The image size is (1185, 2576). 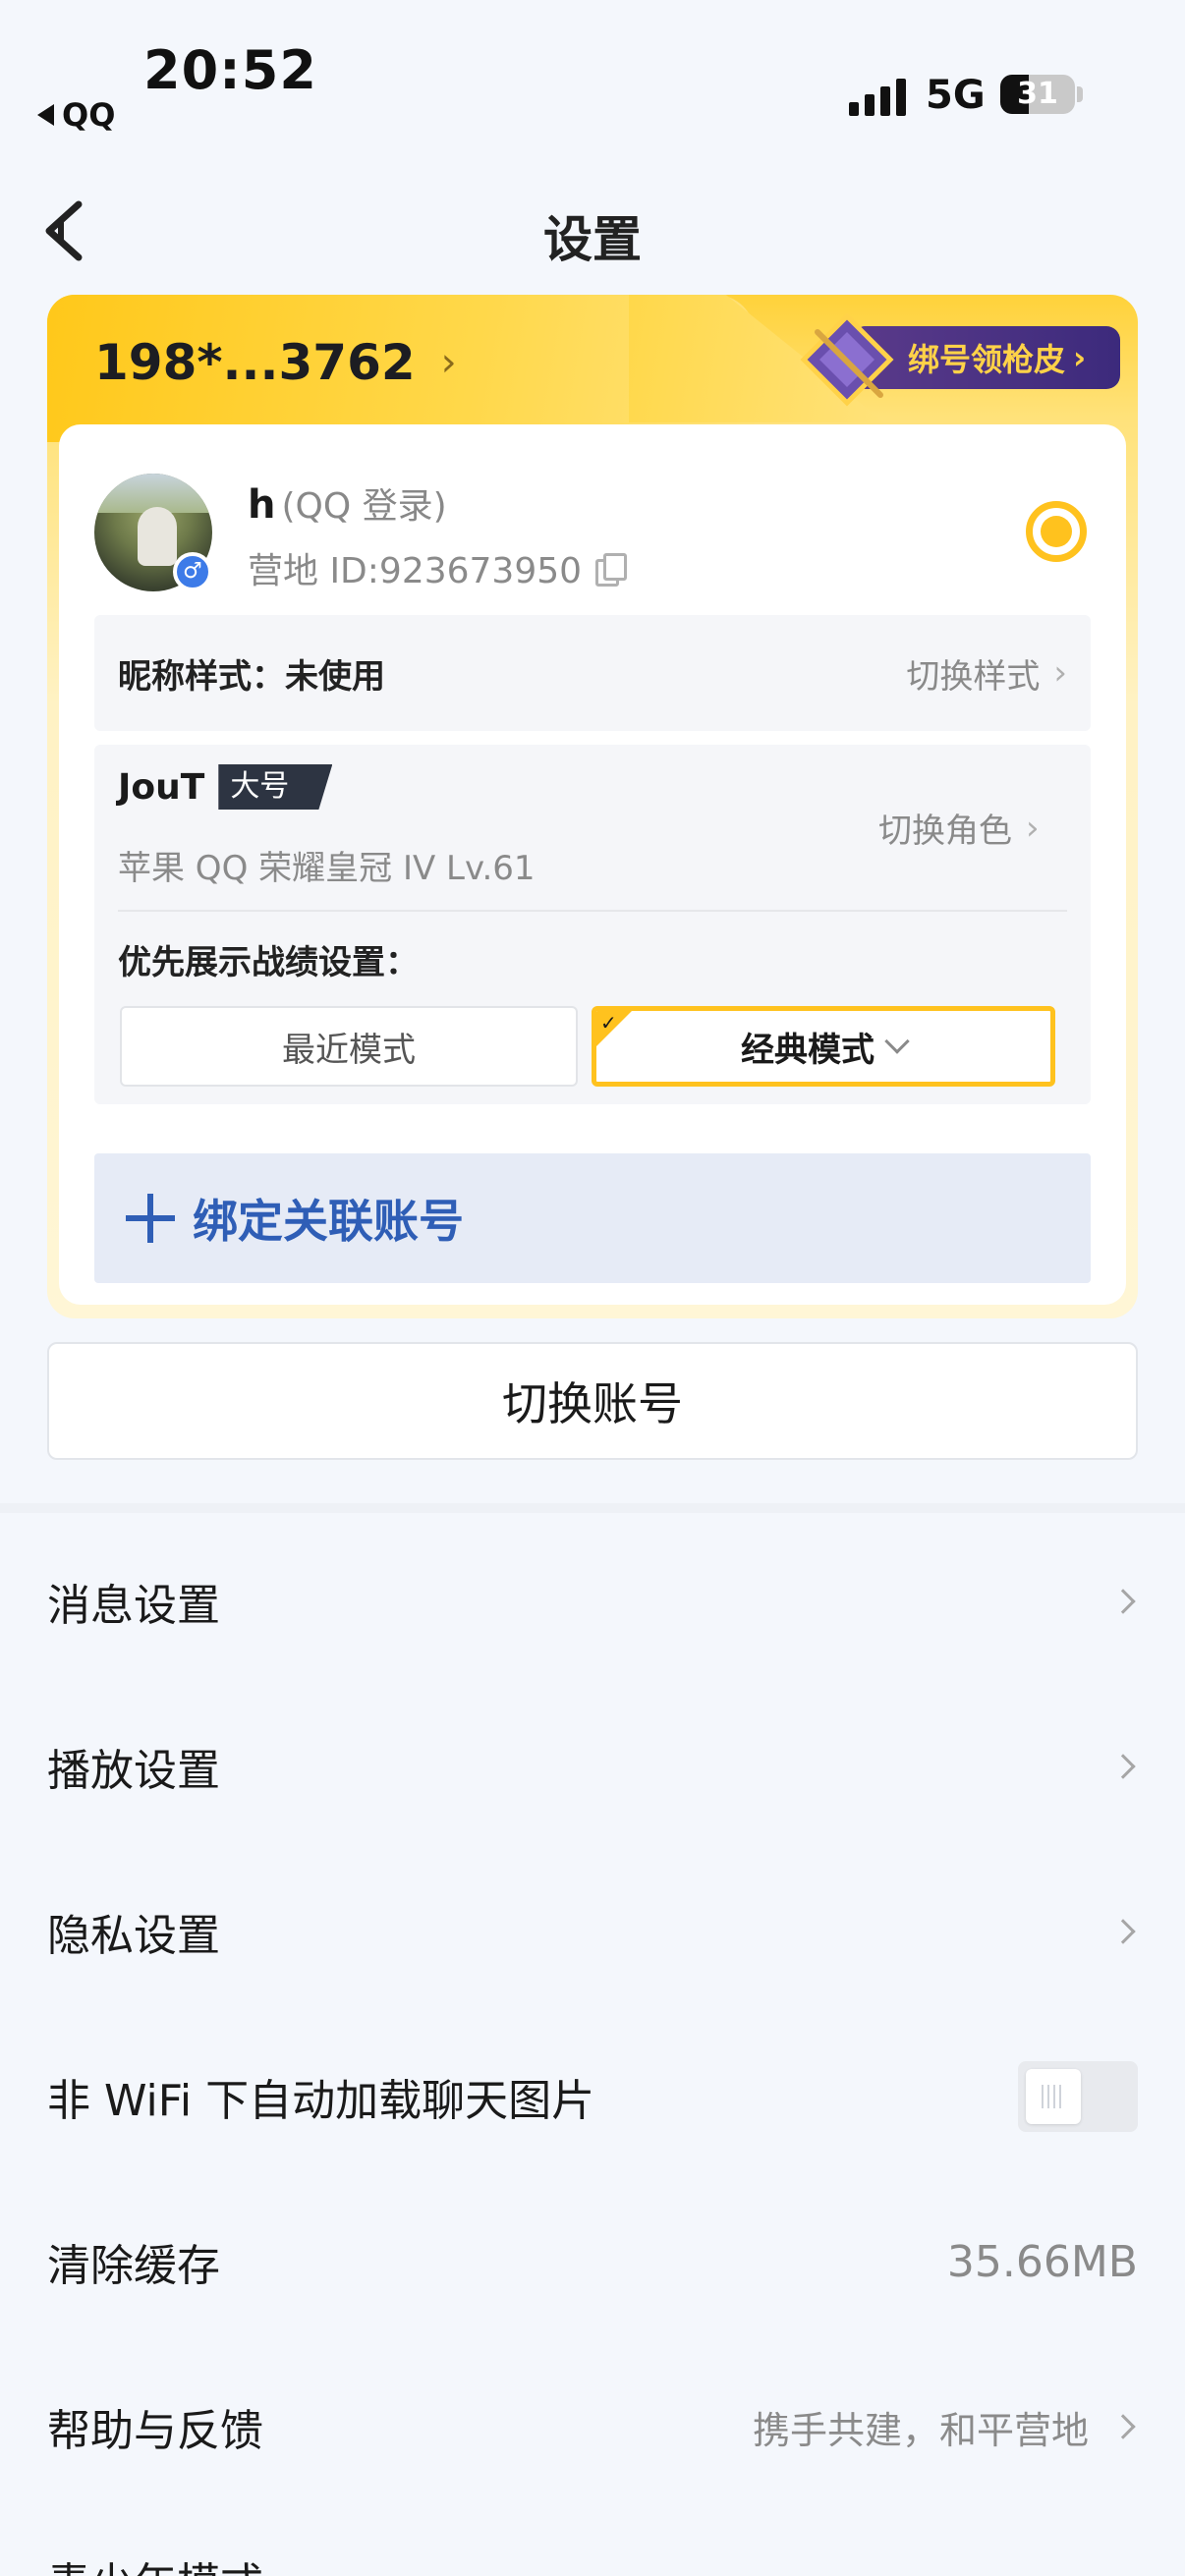 What do you see at coordinates (151, 1218) in the screenshot?
I see `plus-icon` at bounding box center [151, 1218].